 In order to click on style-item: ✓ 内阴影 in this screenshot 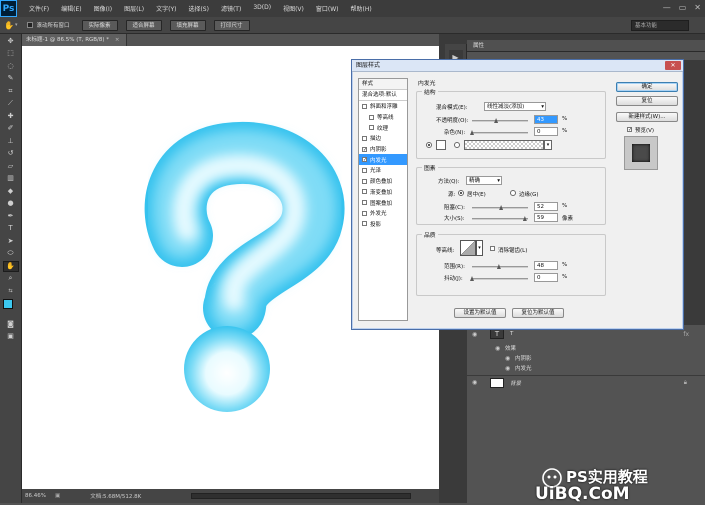, I will do `click(383, 149)`.